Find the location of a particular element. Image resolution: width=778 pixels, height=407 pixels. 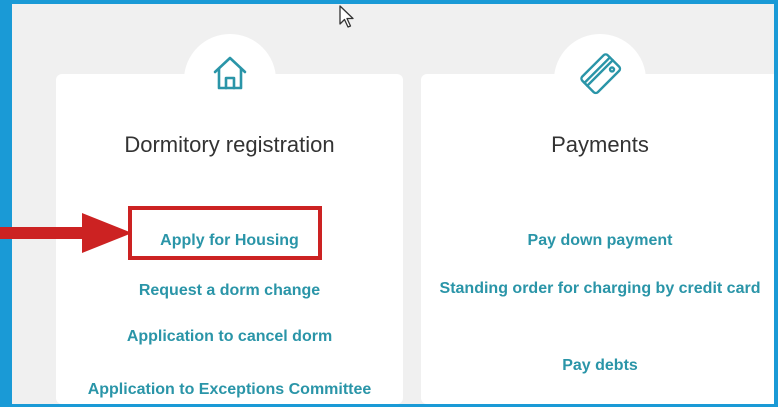

highlight-box is located at coordinates (225, 233).